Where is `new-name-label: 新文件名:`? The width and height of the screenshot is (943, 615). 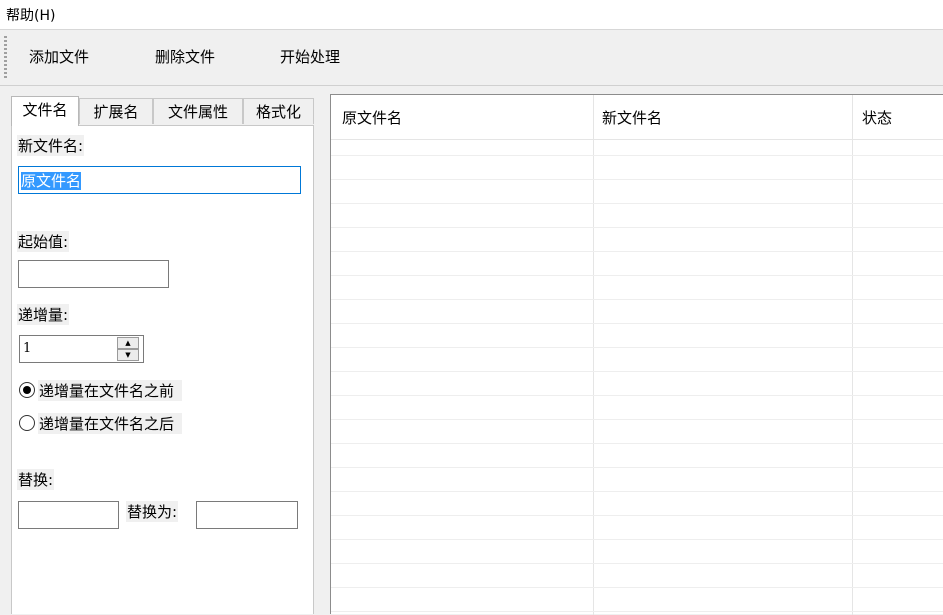 new-name-label: 新文件名: is located at coordinates (51, 145).